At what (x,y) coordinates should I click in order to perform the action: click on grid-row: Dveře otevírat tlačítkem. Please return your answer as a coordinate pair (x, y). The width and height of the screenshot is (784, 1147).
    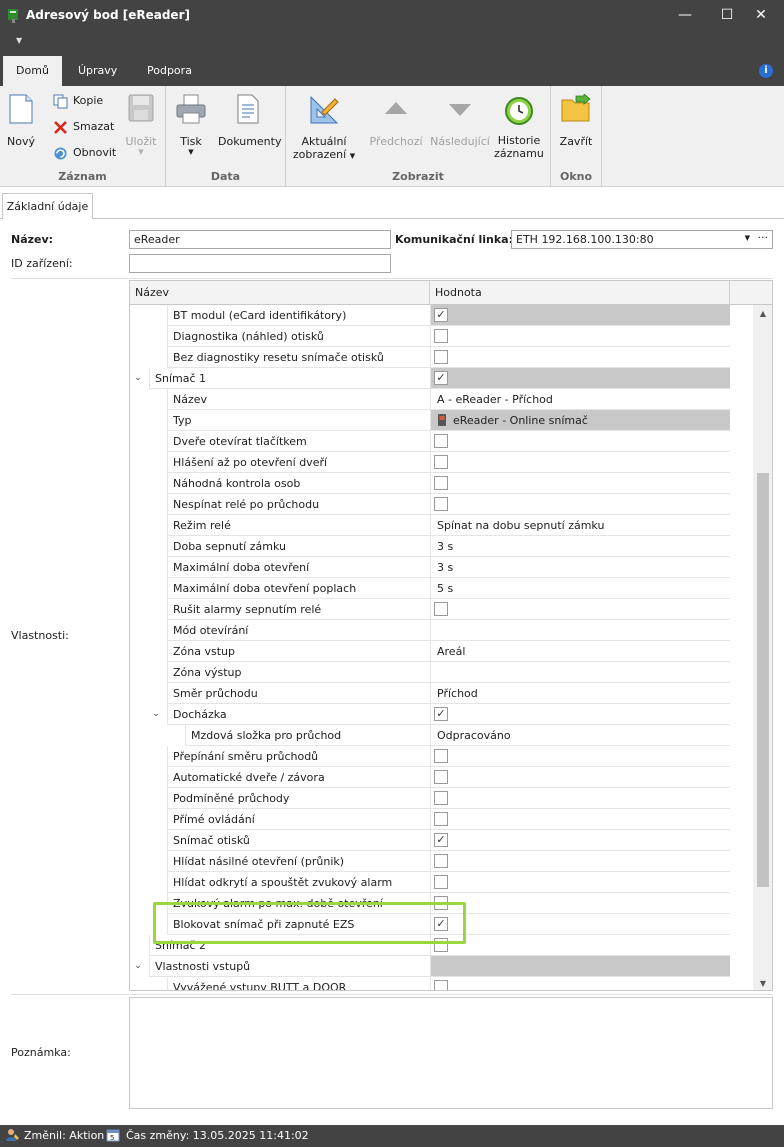
    Looking at the image, I should click on (441, 441).